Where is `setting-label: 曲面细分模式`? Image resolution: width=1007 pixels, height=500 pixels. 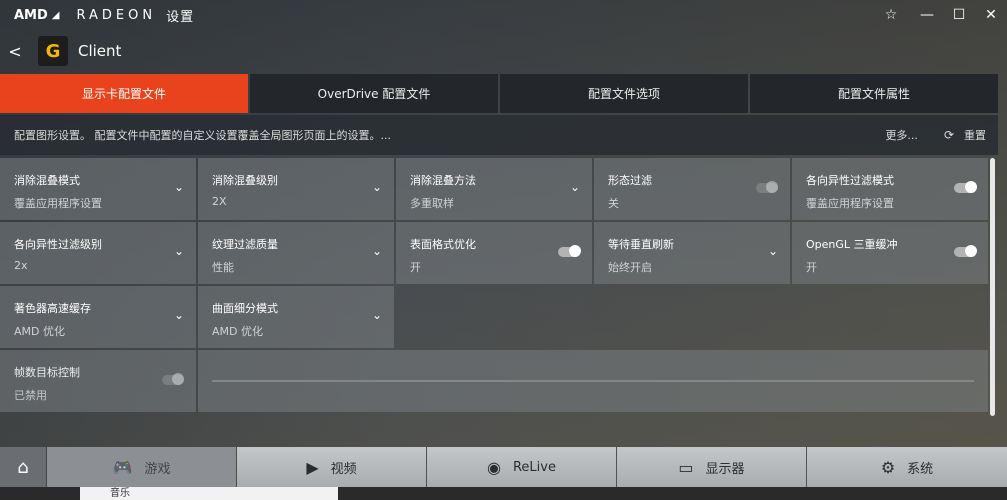
setting-label: 曲面细分模式 is located at coordinates (245, 308).